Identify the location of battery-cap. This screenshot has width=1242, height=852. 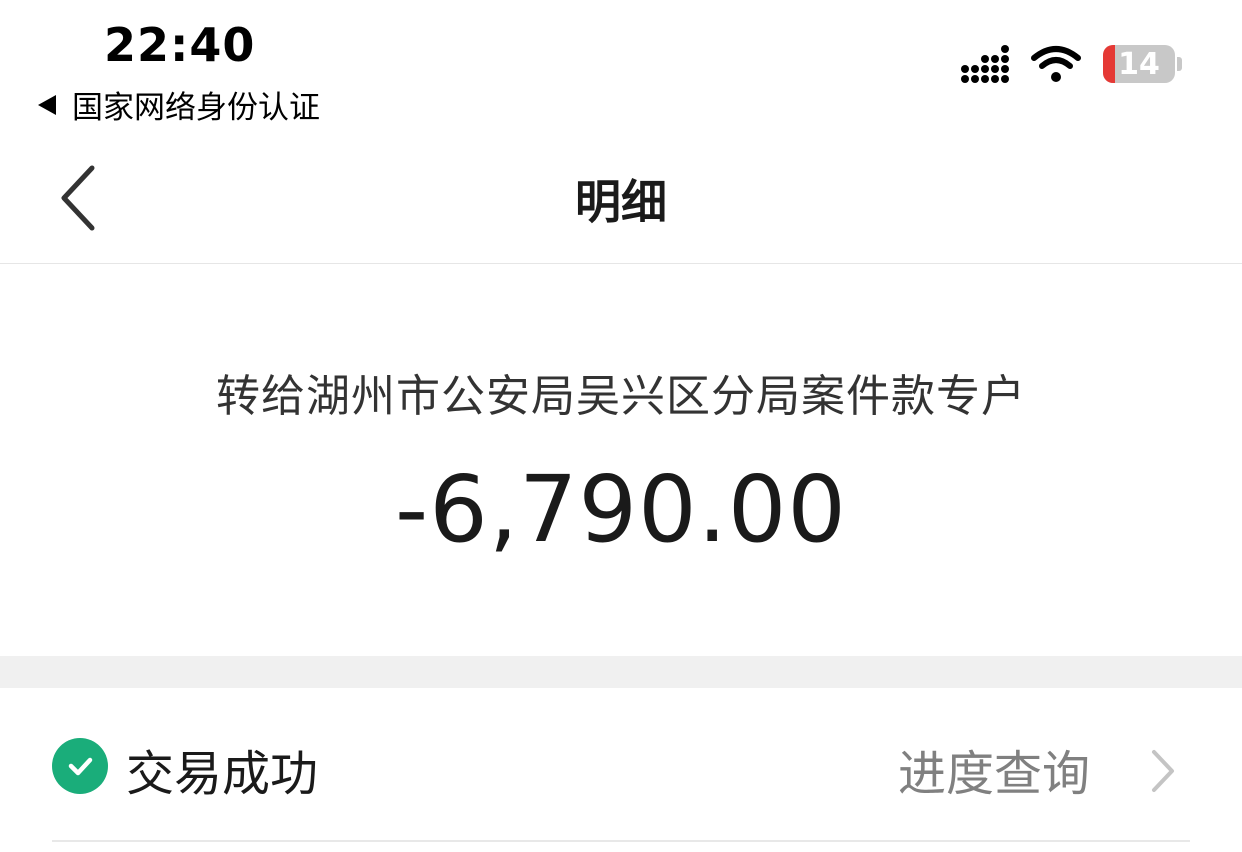
(1179, 64).